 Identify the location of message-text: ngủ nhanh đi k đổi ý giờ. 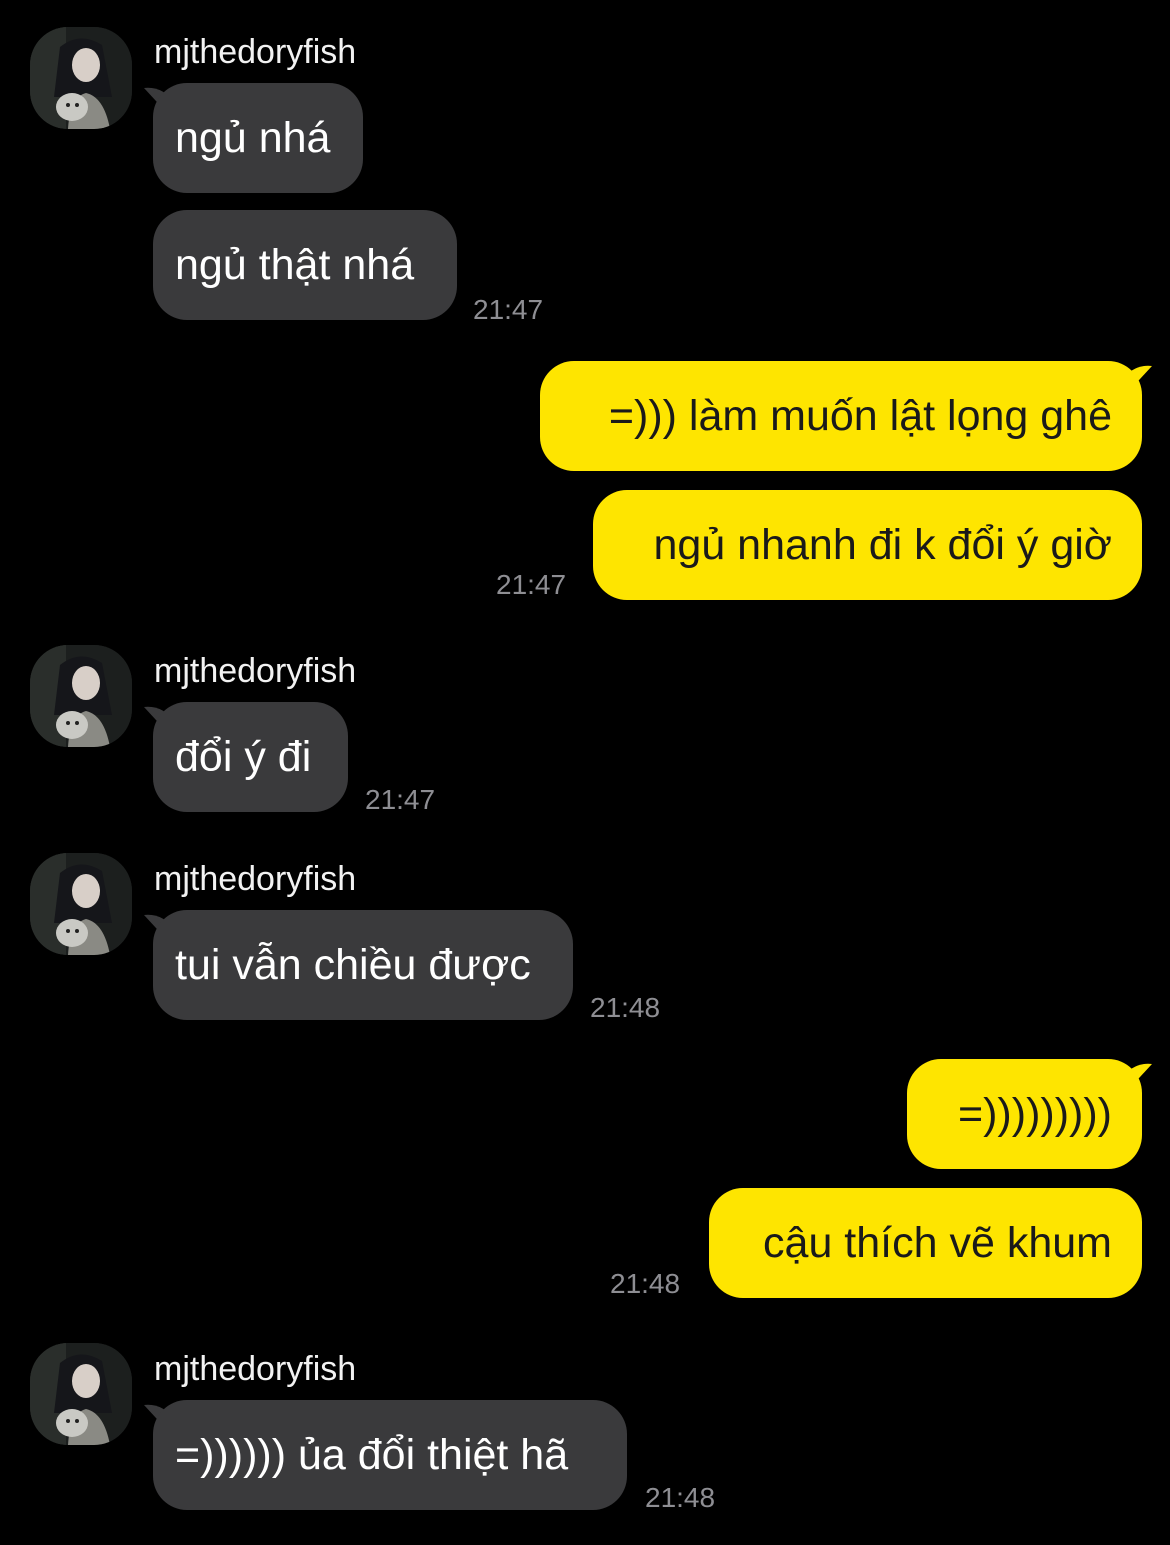
(882, 545).